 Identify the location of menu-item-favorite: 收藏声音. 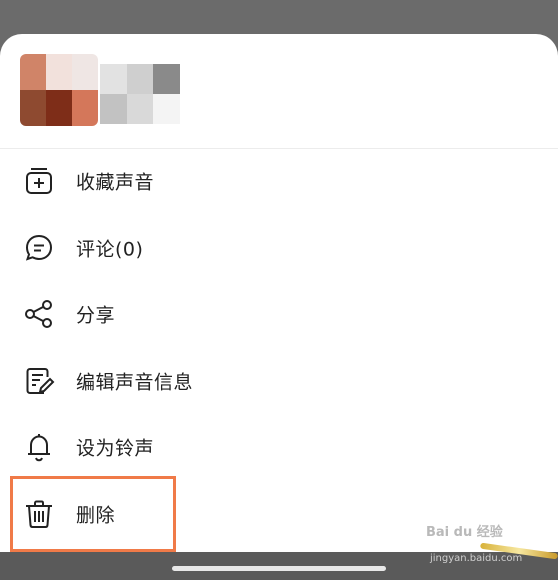
(279, 181).